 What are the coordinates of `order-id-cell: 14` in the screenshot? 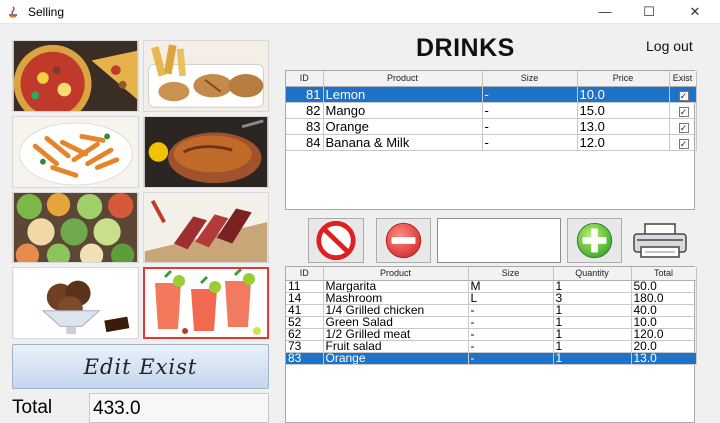 It's located at (305, 298).